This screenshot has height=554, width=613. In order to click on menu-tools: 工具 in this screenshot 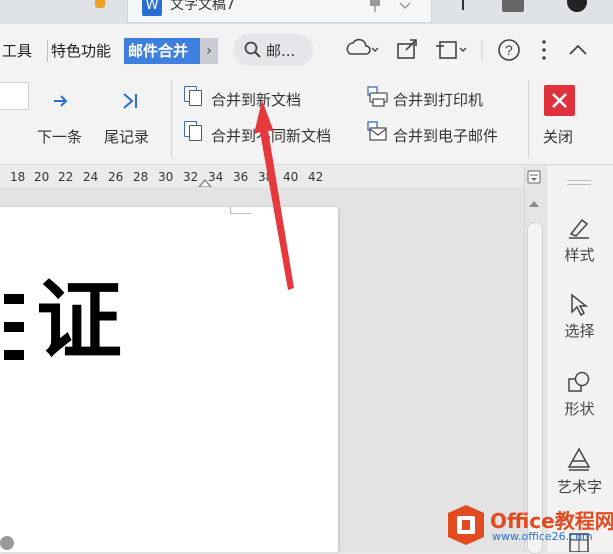, I will do `click(17, 50)`.